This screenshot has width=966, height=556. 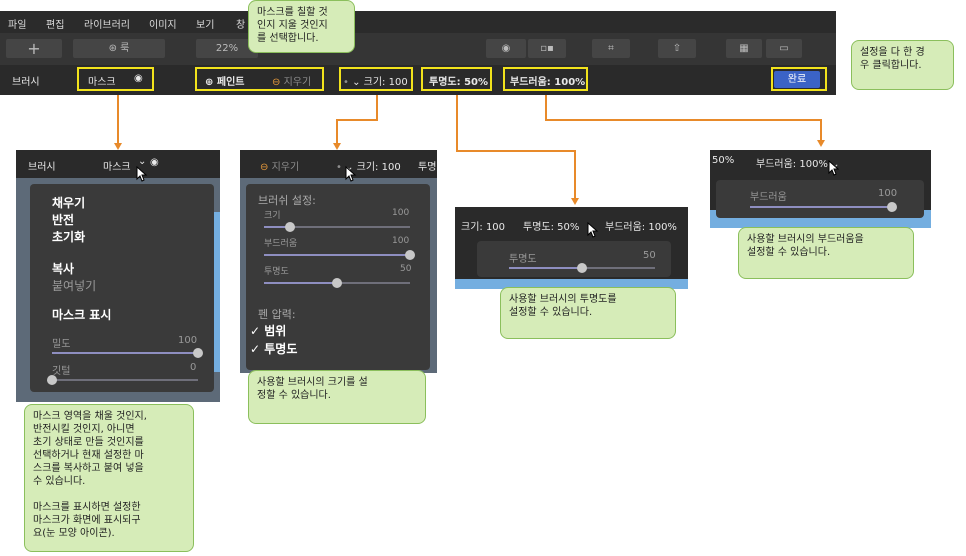 What do you see at coordinates (677, 48) in the screenshot?
I see `share-icon: ⇧` at bounding box center [677, 48].